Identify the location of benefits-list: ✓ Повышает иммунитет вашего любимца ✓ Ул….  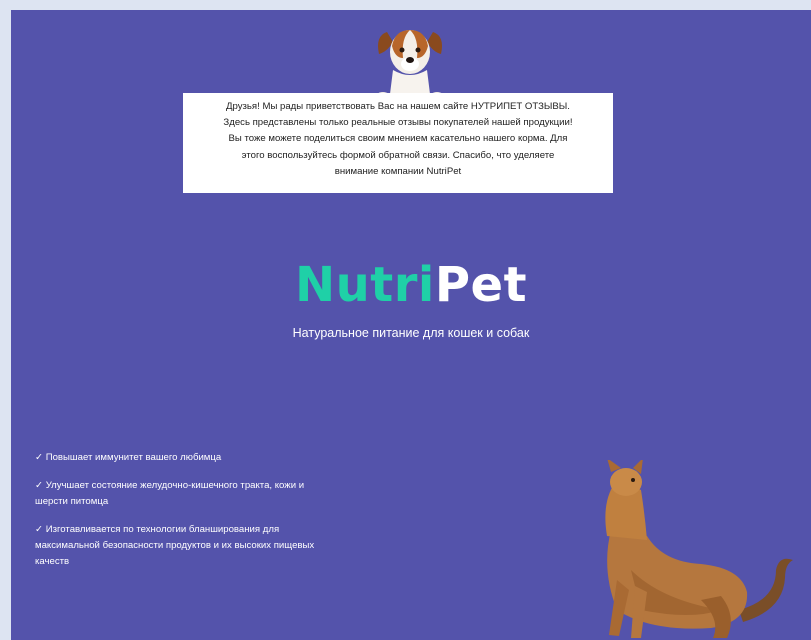
(180, 516).